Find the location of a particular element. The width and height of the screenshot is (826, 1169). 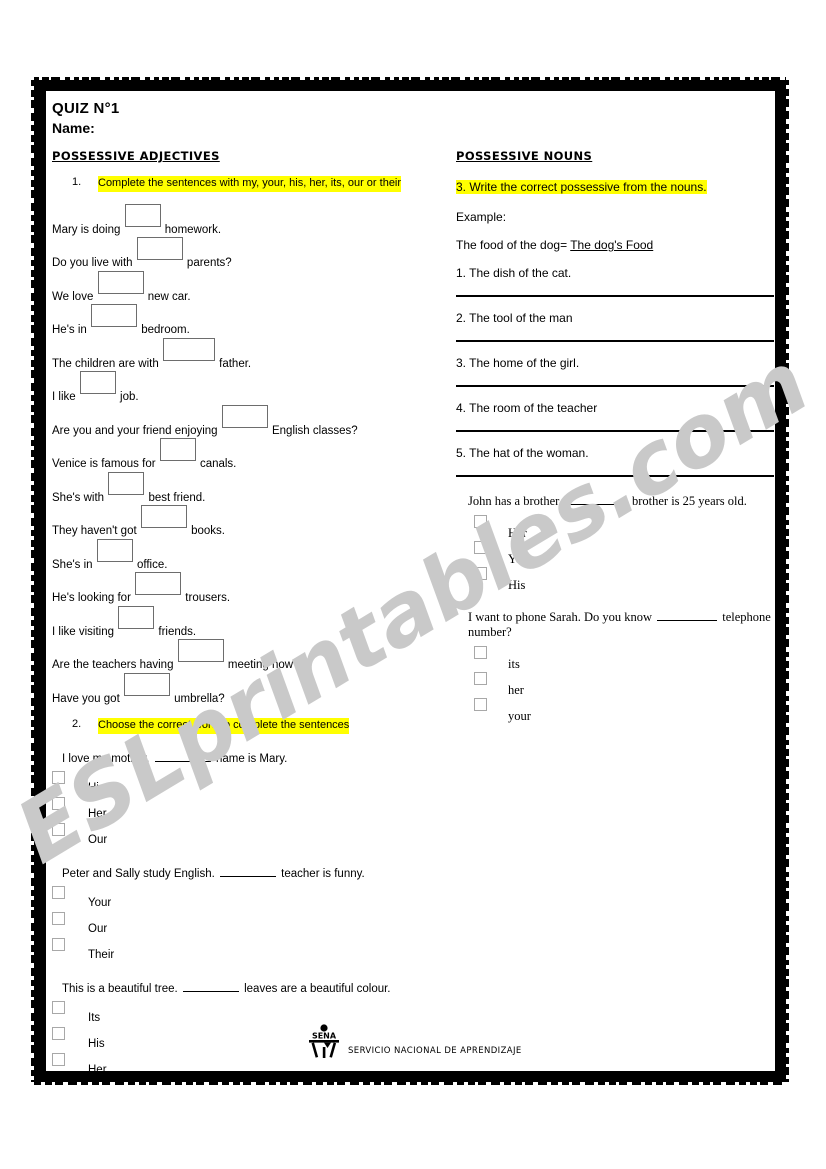

sentence-text-after: office. is located at coordinates (150, 564).